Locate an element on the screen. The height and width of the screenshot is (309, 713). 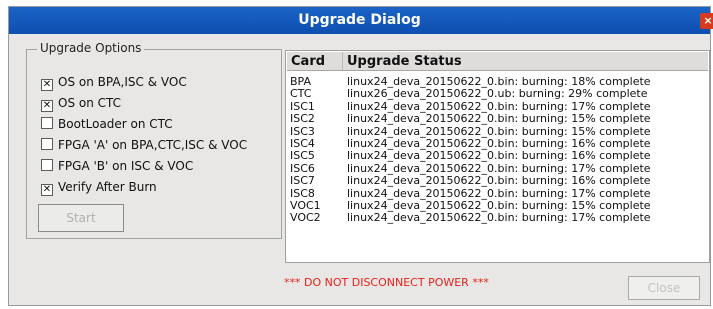
upgrade-options-legend: Upgrade Options is located at coordinates (91, 48).